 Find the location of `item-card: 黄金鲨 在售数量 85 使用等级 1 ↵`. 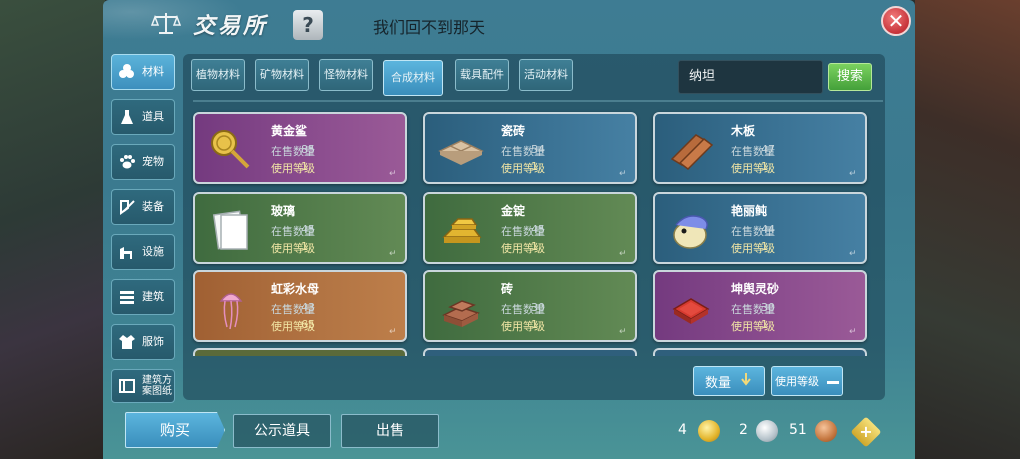

item-card: 黄金鲨 在售数量 85 使用等级 1 ↵ is located at coordinates (300, 148).